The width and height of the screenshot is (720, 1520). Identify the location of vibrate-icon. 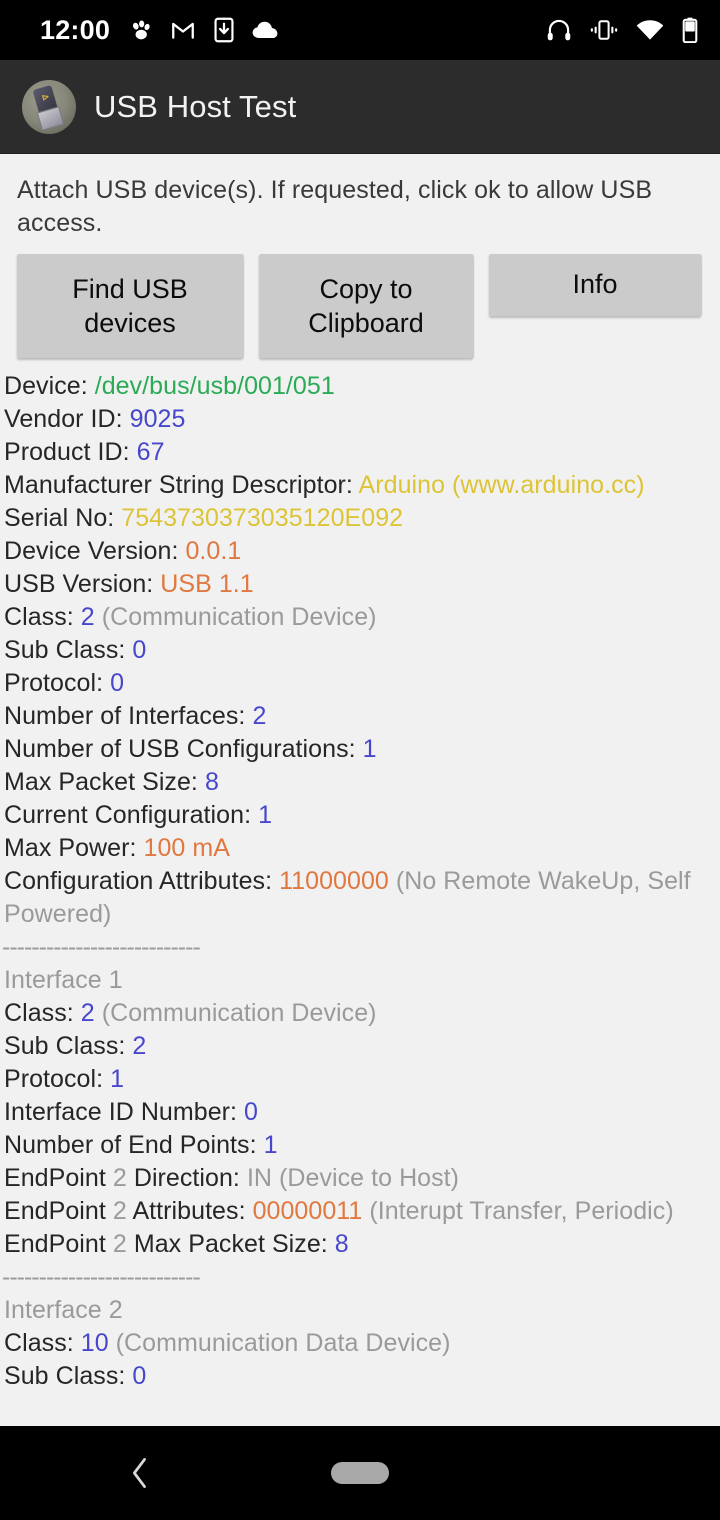
(604, 30).